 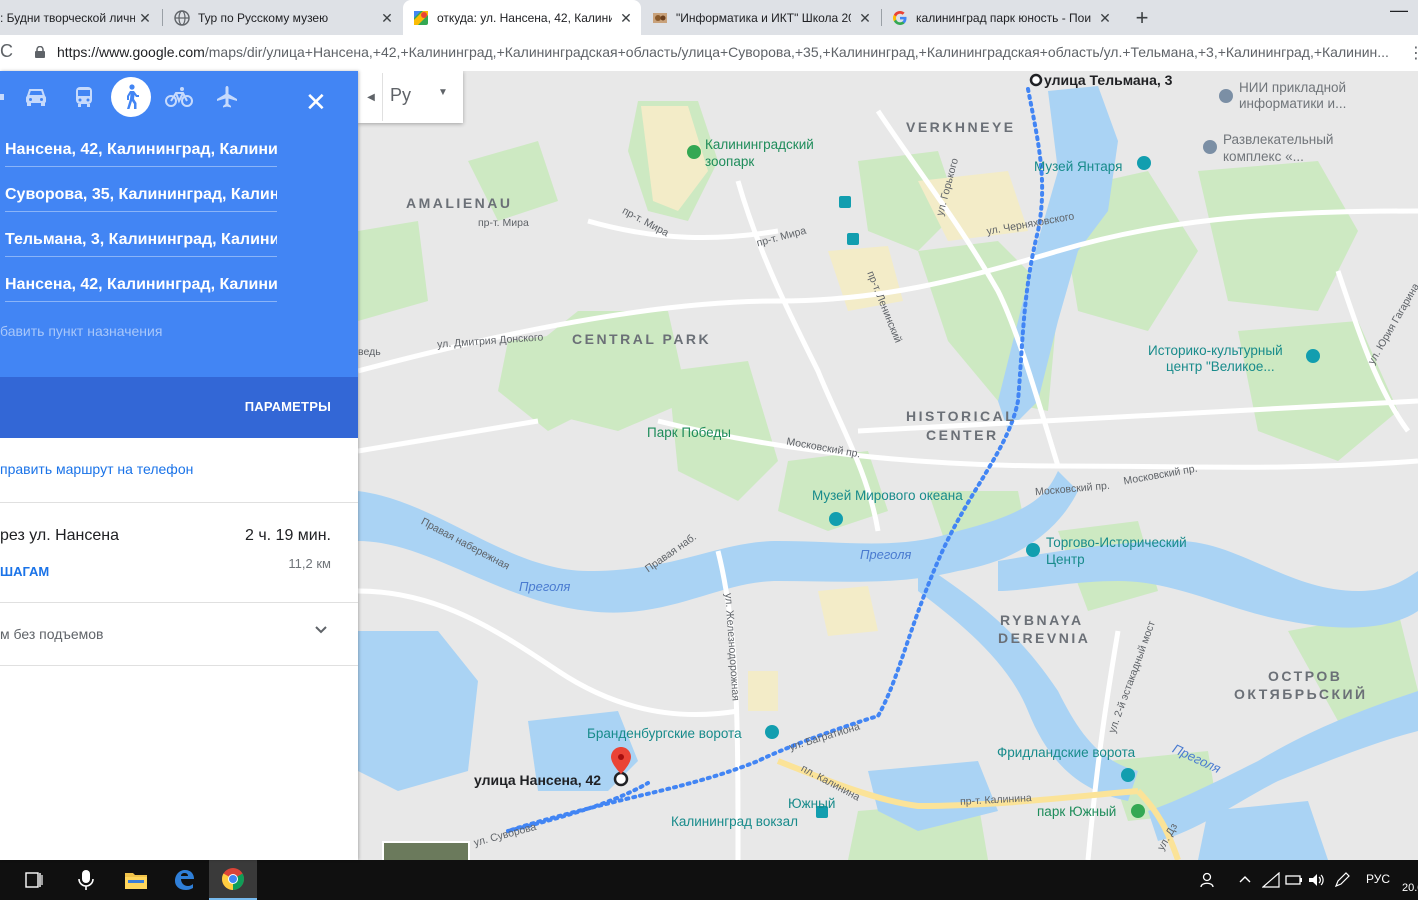 What do you see at coordinates (1033, 550) in the screenshot?
I see `trade-center-marker-icon` at bounding box center [1033, 550].